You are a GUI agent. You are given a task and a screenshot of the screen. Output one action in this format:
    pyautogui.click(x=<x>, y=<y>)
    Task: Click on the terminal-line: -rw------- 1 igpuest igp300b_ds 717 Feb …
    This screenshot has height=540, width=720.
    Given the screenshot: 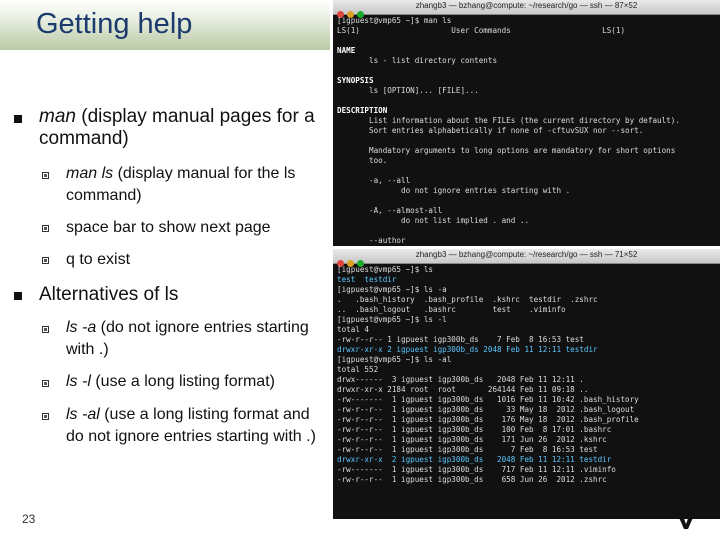 What is the action you would take?
    pyautogui.click(x=476, y=469)
    